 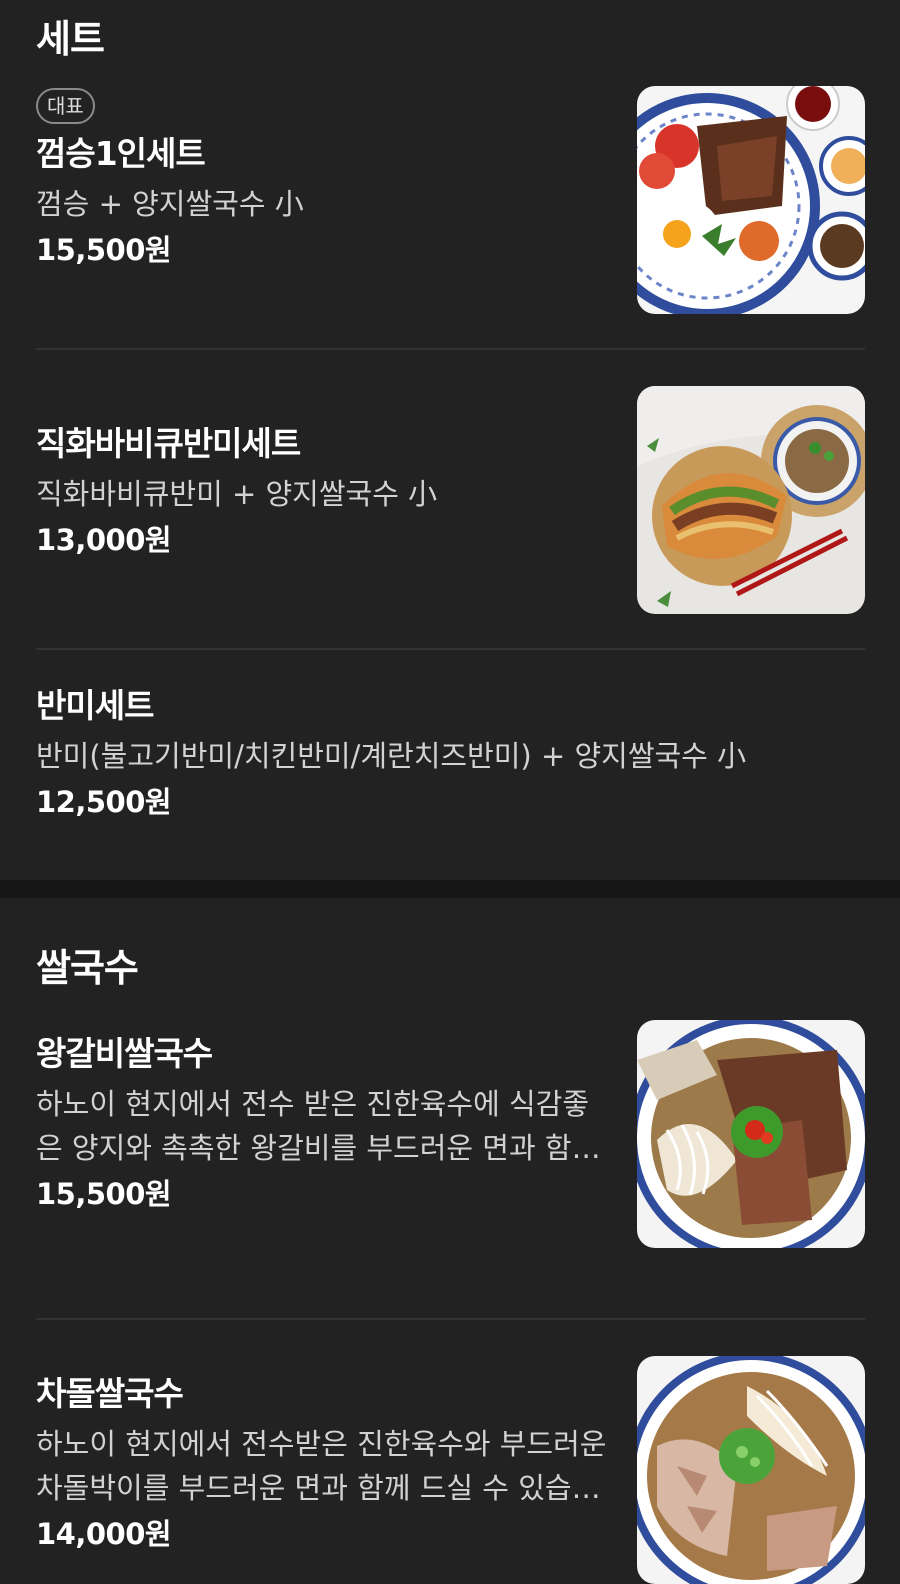 I want to click on menu-item-description: 껌승 + 양지쌀국수 小, so click(x=170, y=204).